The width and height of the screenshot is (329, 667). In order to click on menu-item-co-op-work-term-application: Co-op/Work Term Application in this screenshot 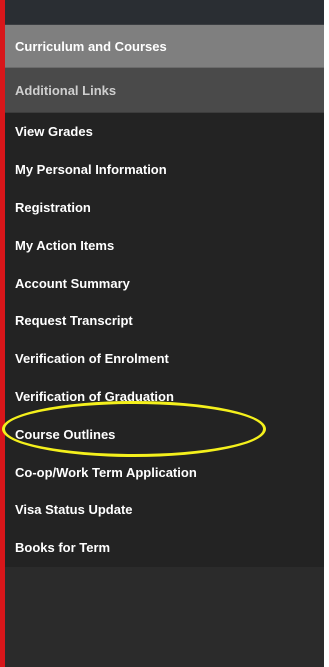, I will do `click(164, 472)`.